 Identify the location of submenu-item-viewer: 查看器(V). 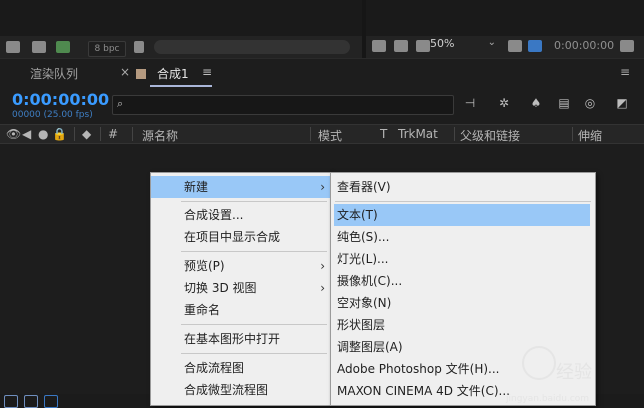
(463, 187).